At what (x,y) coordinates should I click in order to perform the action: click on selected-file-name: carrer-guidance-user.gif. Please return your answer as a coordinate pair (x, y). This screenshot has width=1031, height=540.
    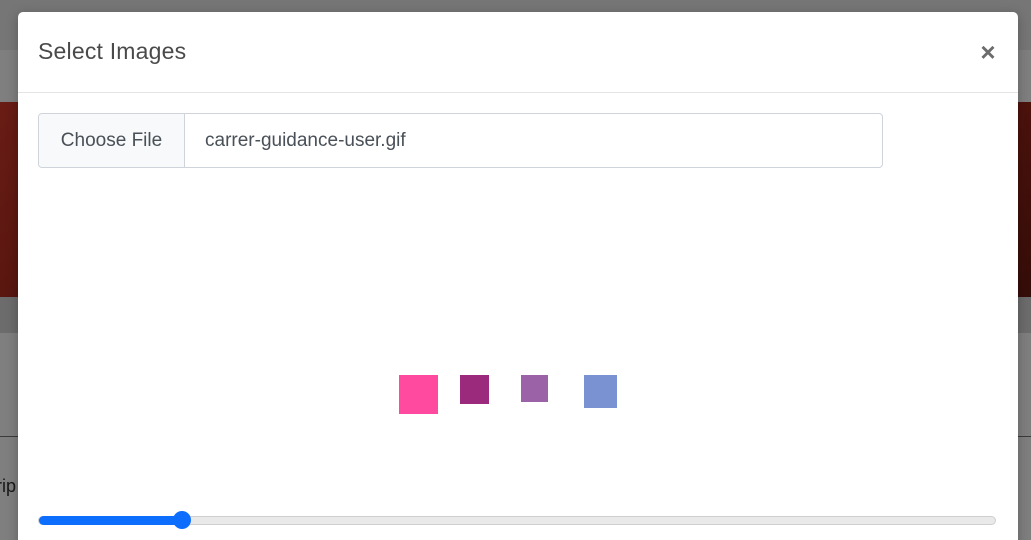
    Looking at the image, I should click on (305, 140).